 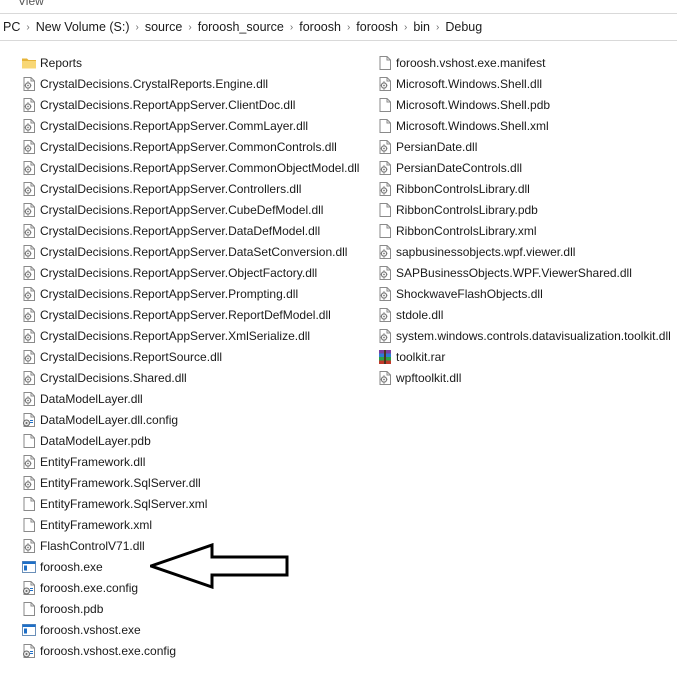 I want to click on view-menu-label: View, so click(x=31, y=4).